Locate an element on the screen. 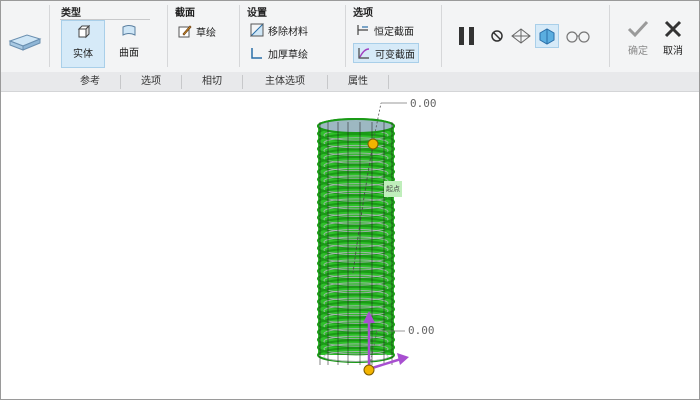  solid-icon is located at coordinates (83, 33).